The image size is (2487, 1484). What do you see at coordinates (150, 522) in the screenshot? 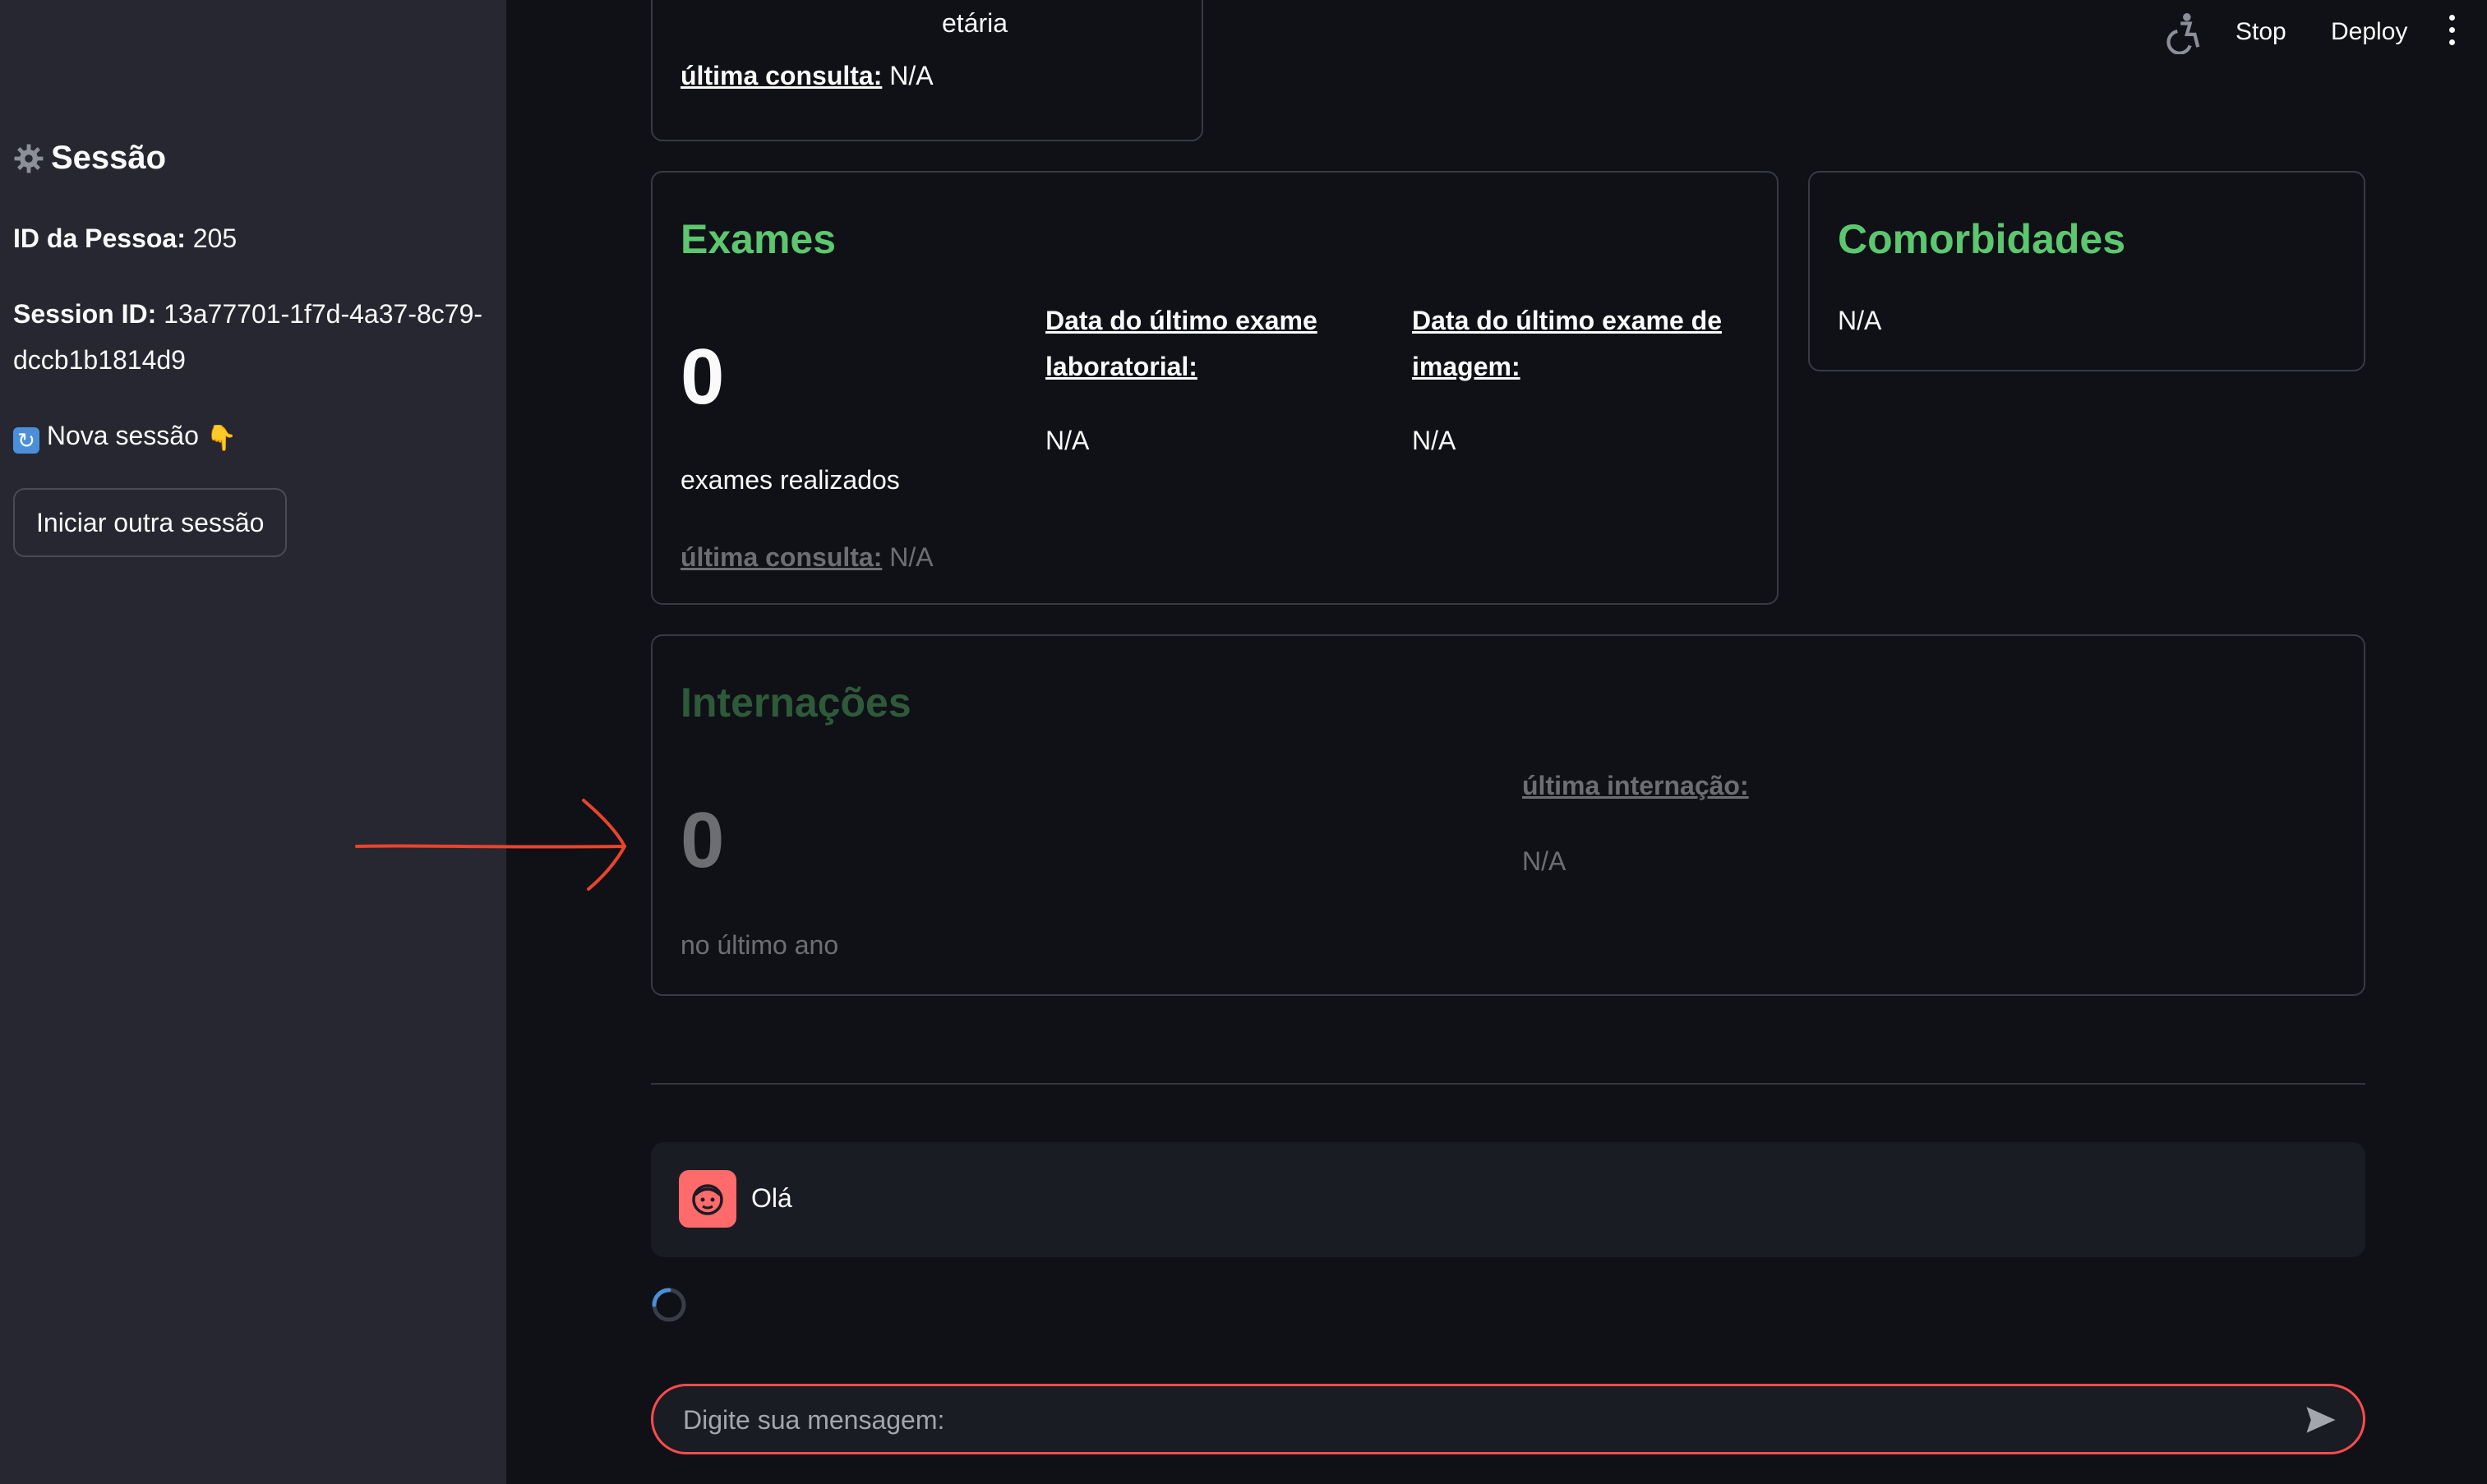
I see `start-new-session-button: Iniciar outra sessão` at bounding box center [150, 522].